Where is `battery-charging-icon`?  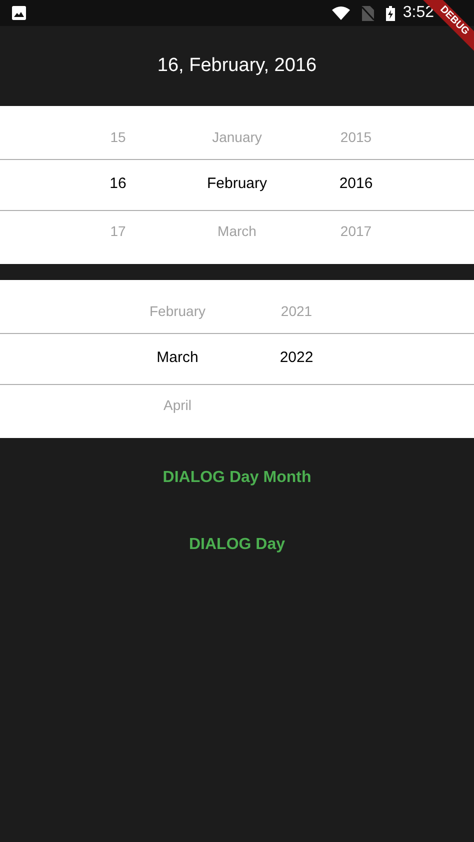 battery-charging-icon is located at coordinates (390, 13).